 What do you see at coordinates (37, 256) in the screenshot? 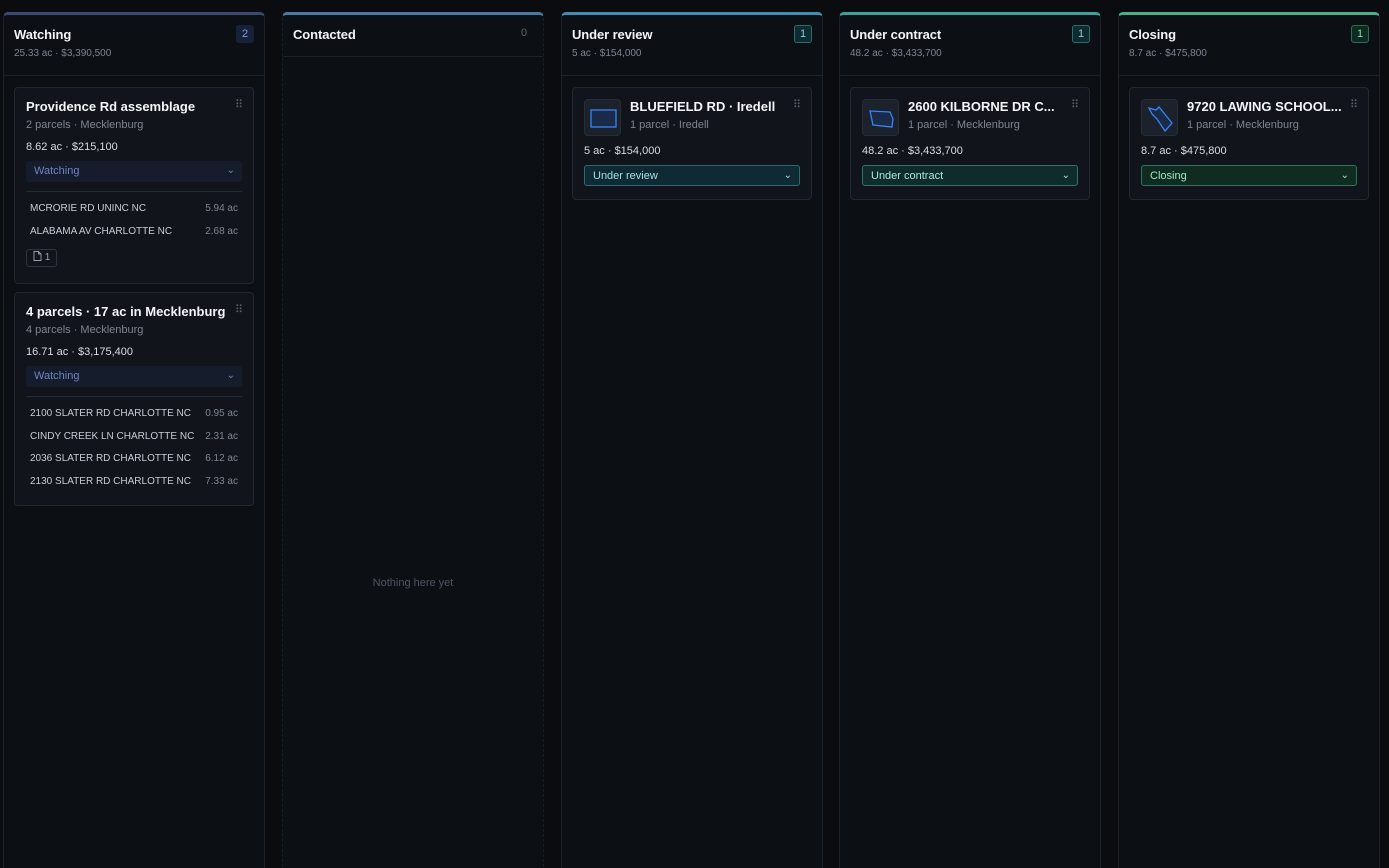
I see `document-icon` at bounding box center [37, 256].